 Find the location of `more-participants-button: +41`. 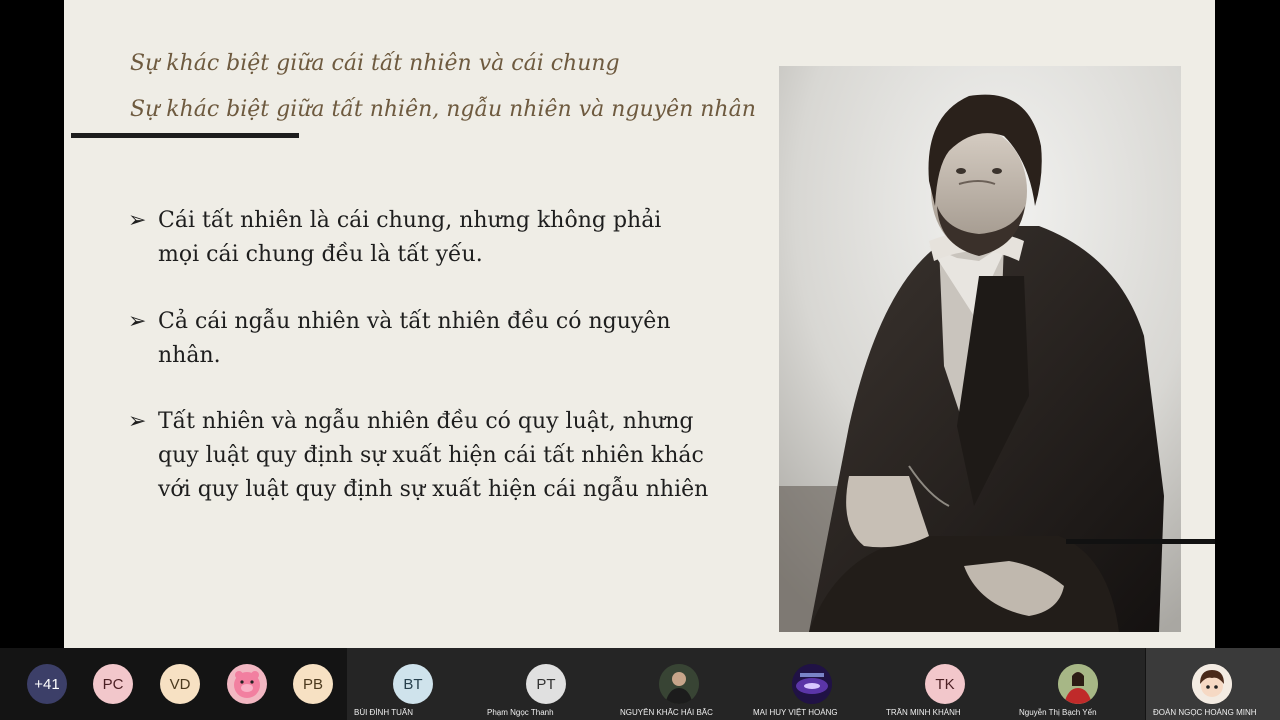

more-participants-button: +41 is located at coordinates (47, 684).